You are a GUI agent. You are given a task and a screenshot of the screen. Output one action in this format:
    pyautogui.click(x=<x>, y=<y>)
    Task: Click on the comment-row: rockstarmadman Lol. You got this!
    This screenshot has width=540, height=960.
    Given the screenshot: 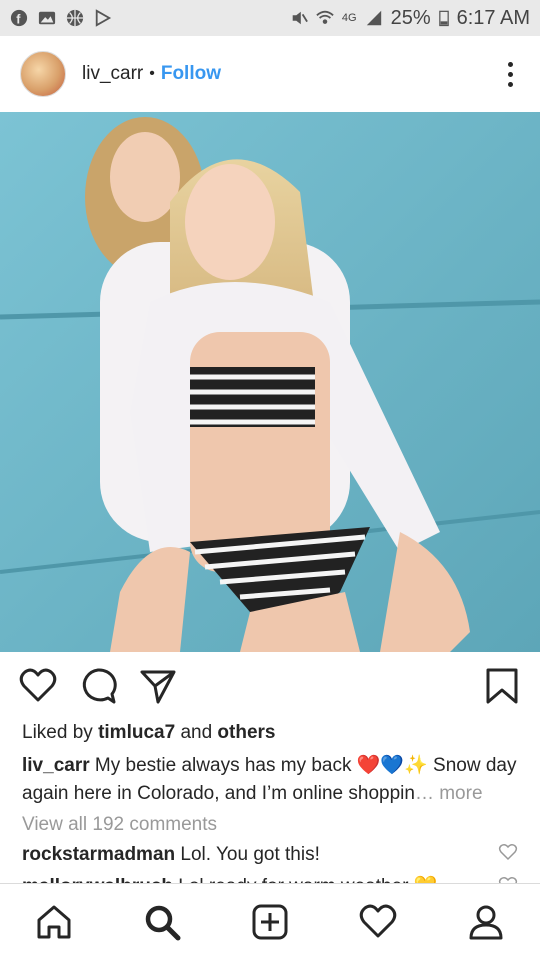 What is the action you would take?
    pyautogui.click(x=257, y=855)
    